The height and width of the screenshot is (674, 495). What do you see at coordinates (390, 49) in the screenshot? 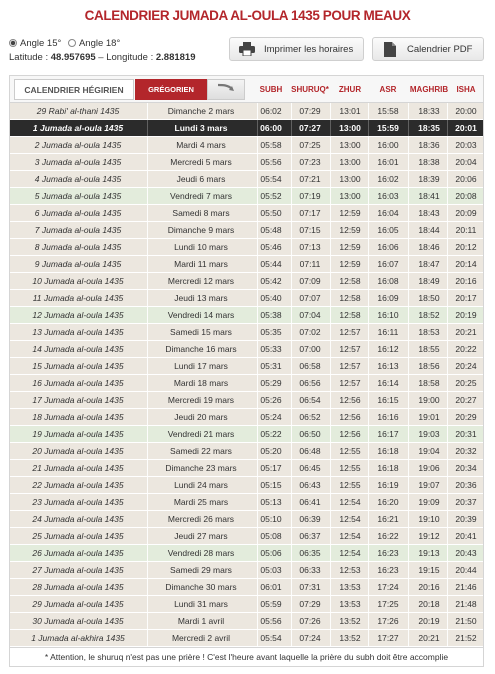
I see `pdf-document-icon` at bounding box center [390, 49].